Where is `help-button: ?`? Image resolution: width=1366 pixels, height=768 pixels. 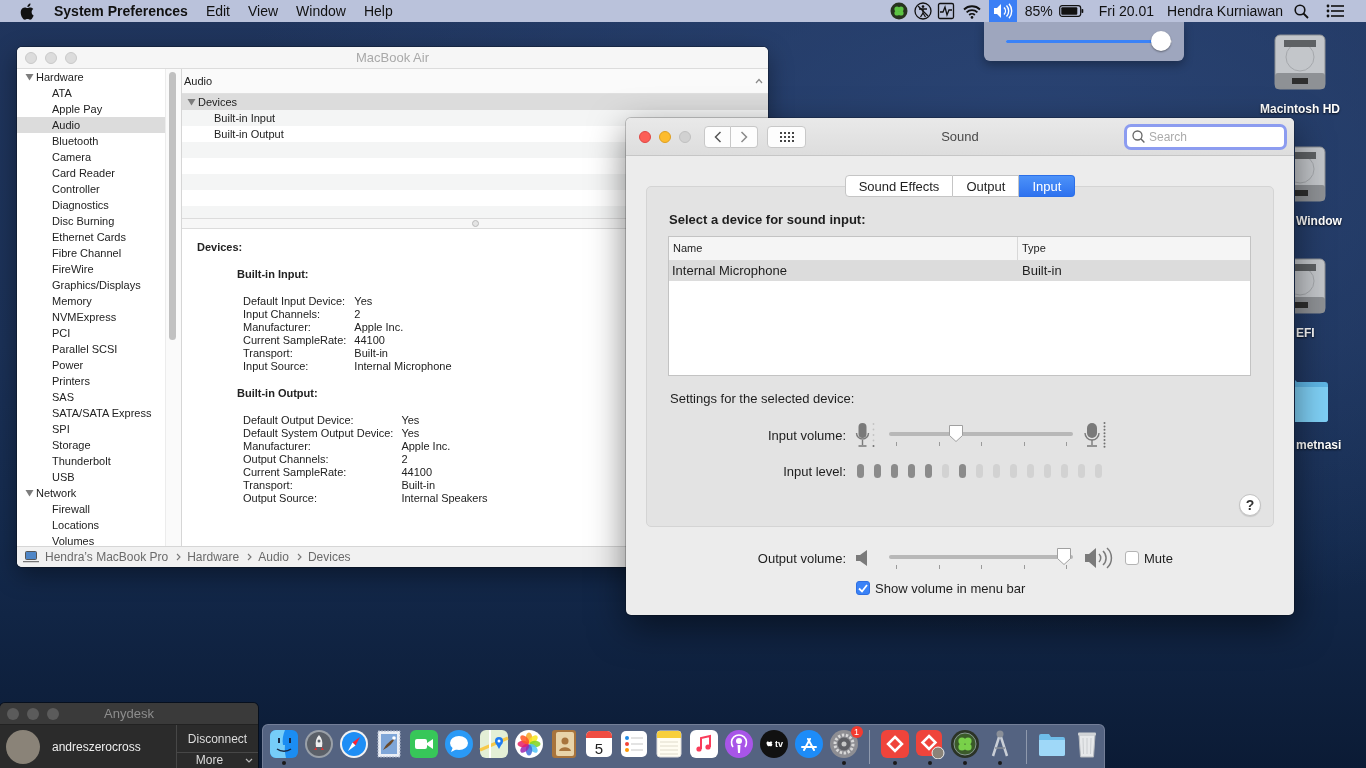
help-button: ? is located at coordinates (1250, 505).